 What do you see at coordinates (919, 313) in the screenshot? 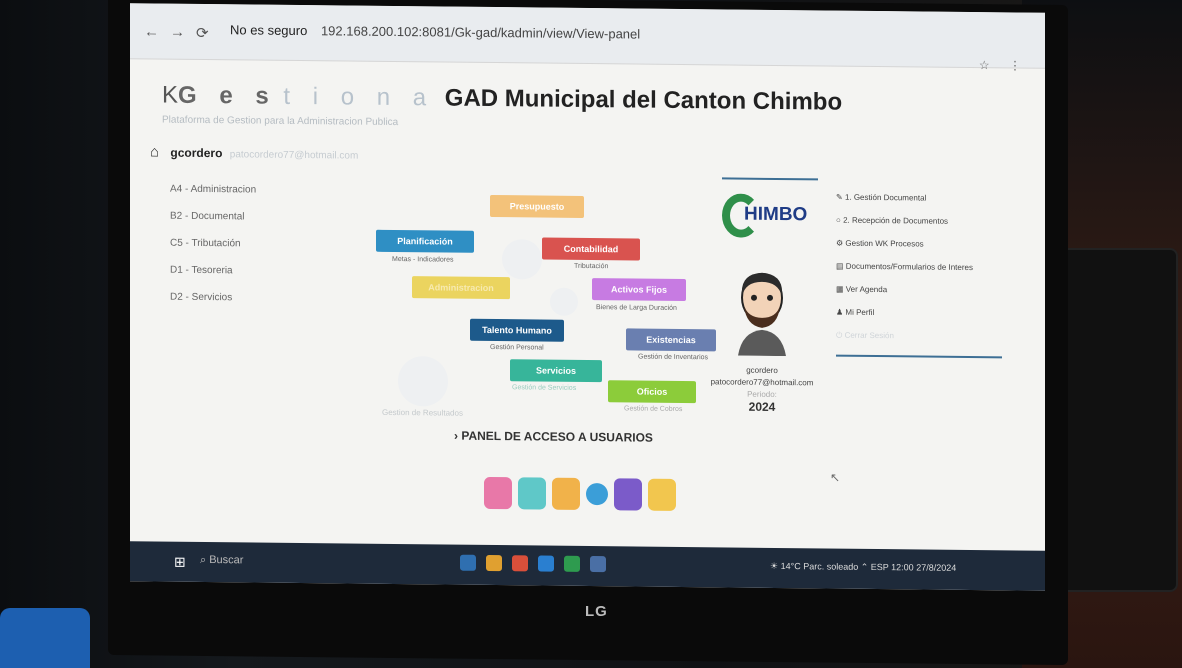
I see `menu-item-perfil: ♟ Mi Perfil` at bounding box center [919, 313].